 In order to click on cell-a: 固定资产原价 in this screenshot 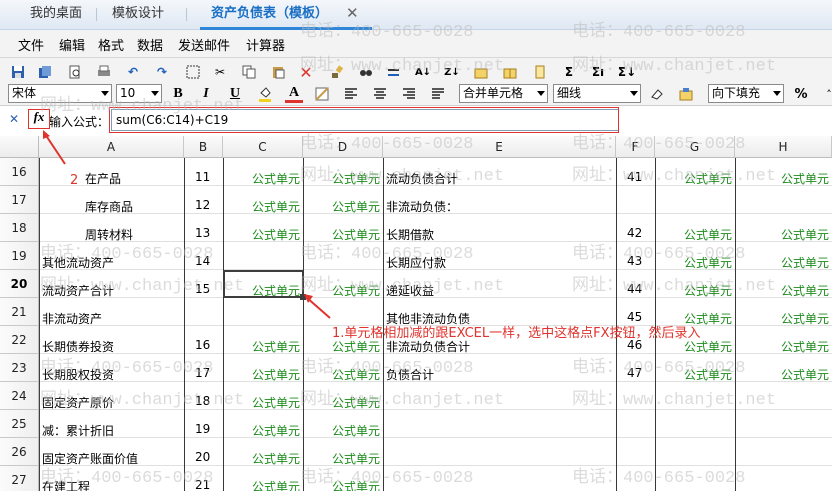, I will do `click(111, 402)`.